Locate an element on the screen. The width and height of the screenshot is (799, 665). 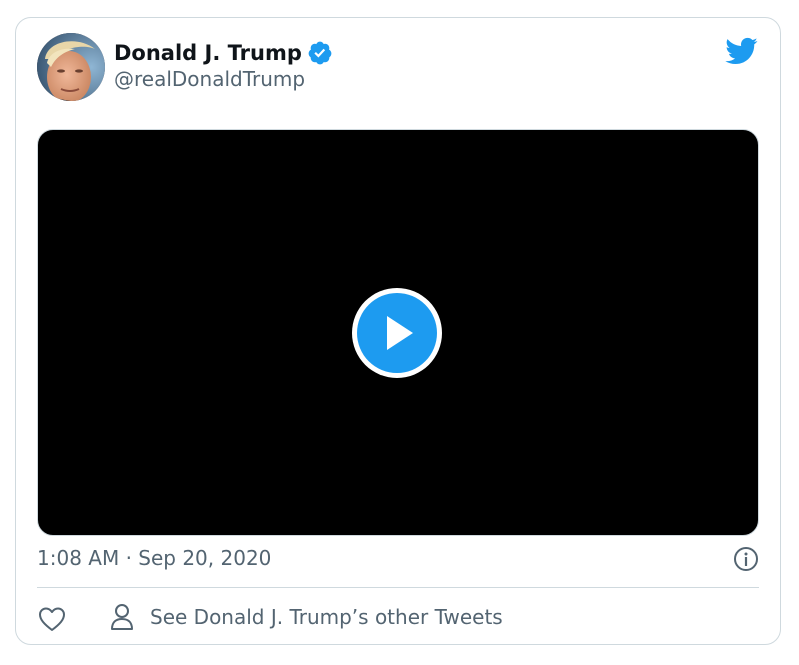
play-icon is located at coordinates (397, 333).